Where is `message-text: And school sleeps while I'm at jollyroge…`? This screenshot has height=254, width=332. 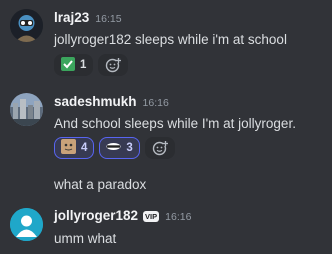 message-text: And school sleeps while I'm at jollyroge… is located at coordinates (175, 123).